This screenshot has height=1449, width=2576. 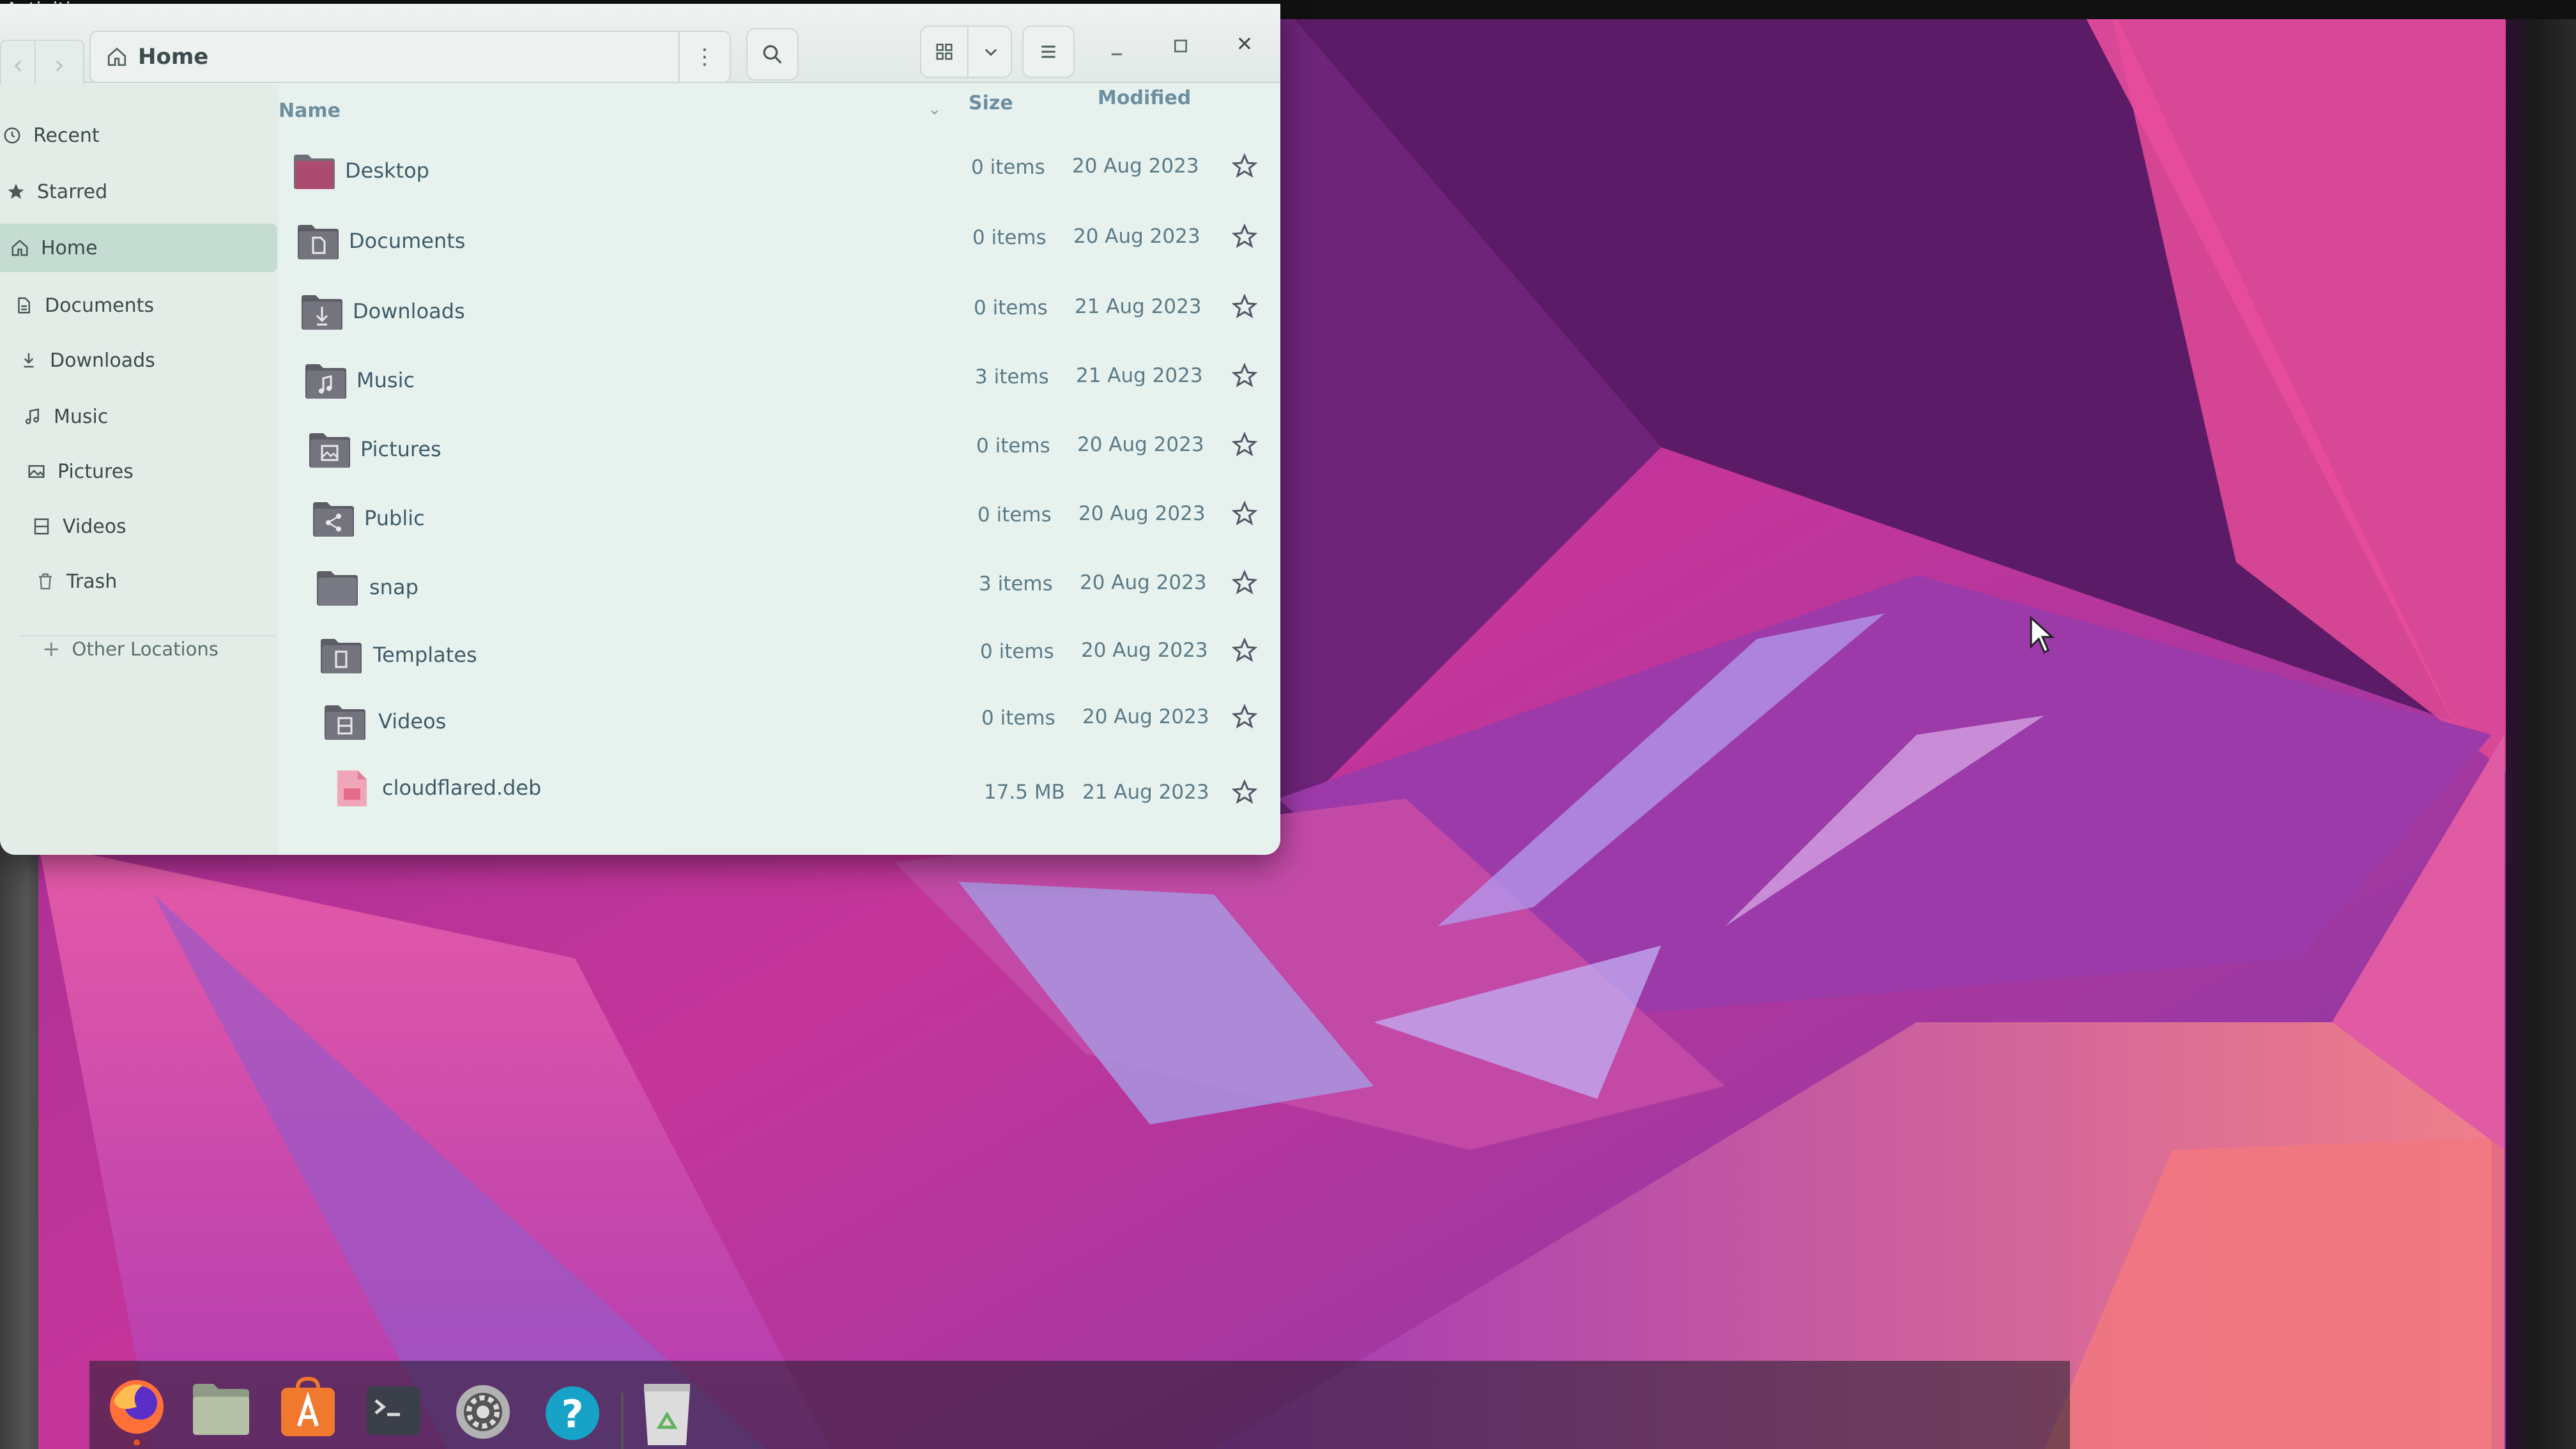 I want to click on download-icon, so click(x=29, y=360).